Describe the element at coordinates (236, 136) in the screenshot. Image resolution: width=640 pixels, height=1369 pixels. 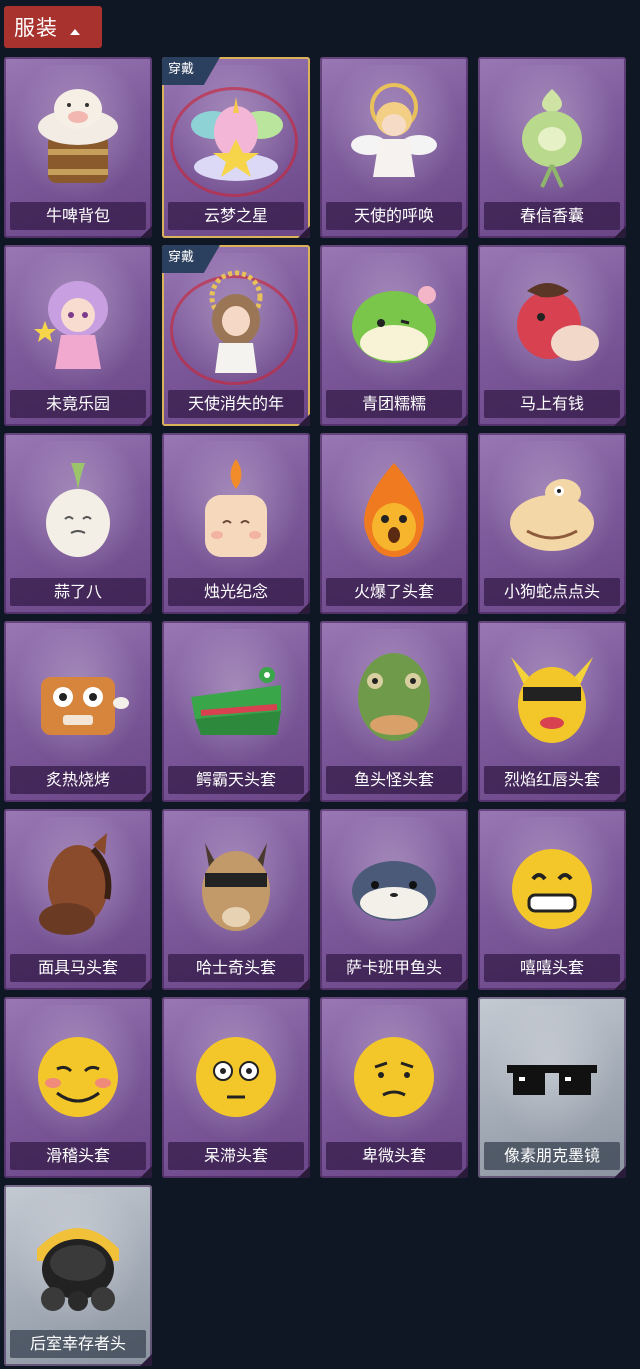
I see `unicorn-star-icon` at that location.